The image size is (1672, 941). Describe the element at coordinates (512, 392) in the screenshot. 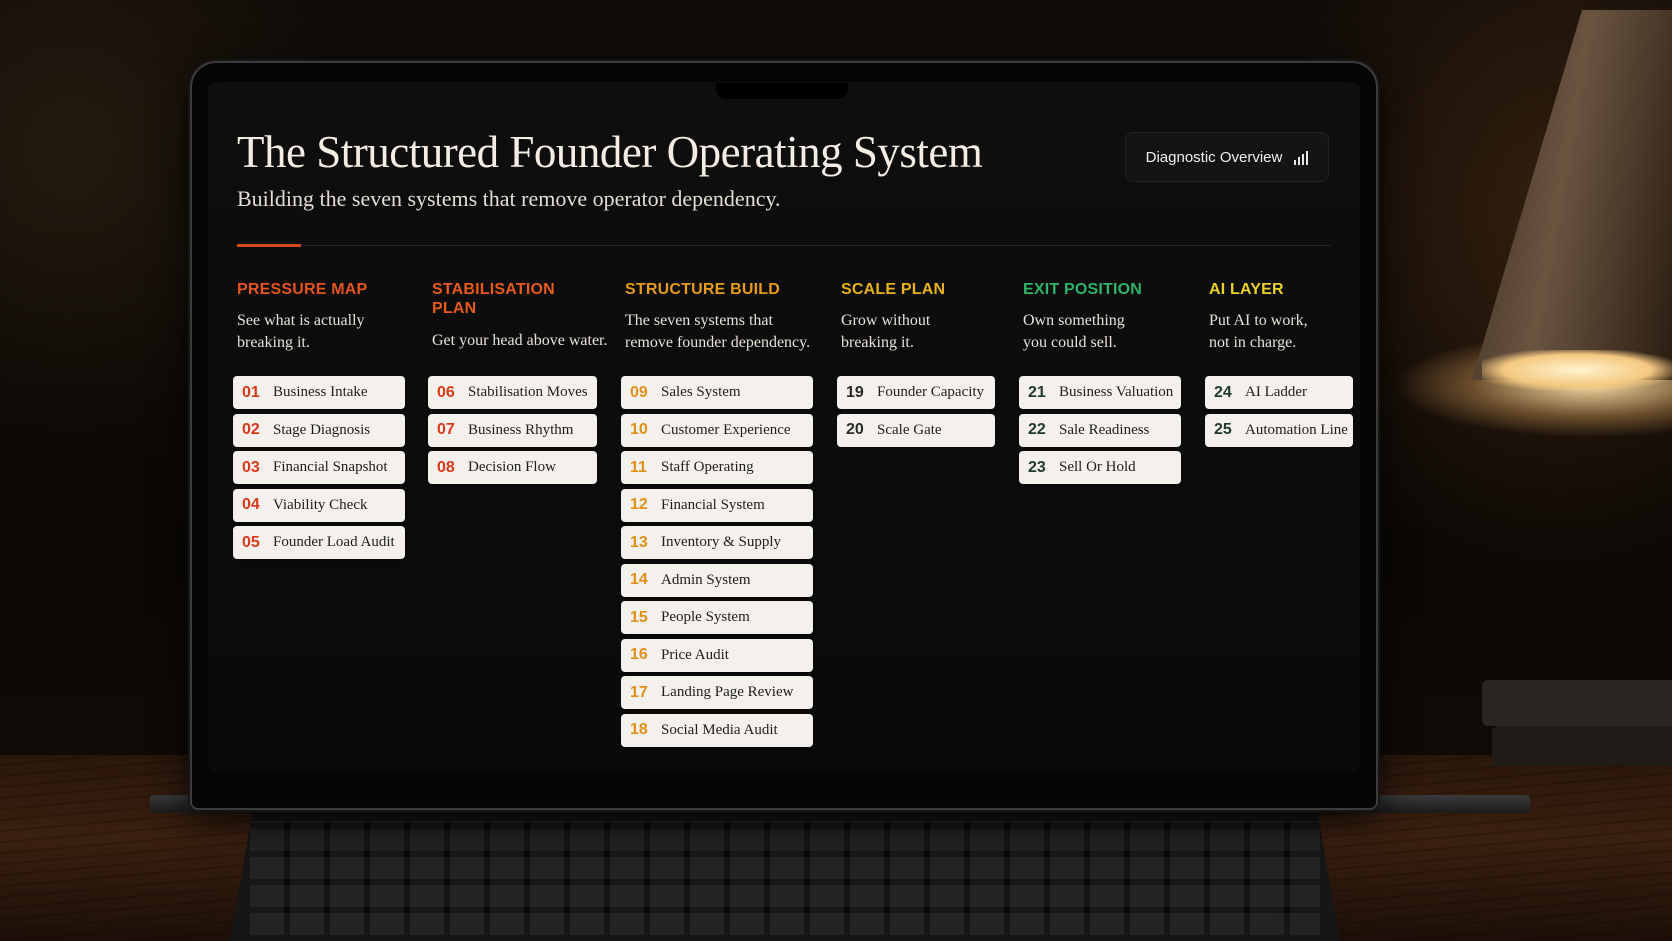

I see `card-stabilisation-moves: 06 Stabilisation Moves` at that location.